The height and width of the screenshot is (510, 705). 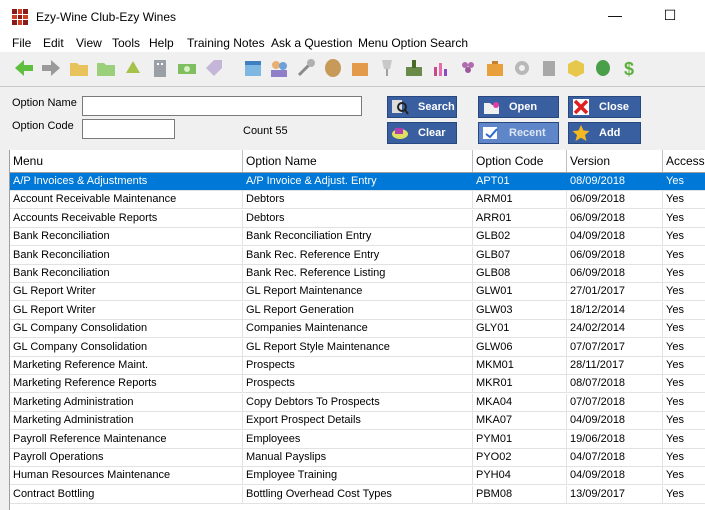 I want to click on suitcase-icon, so click(x=495, y=68).